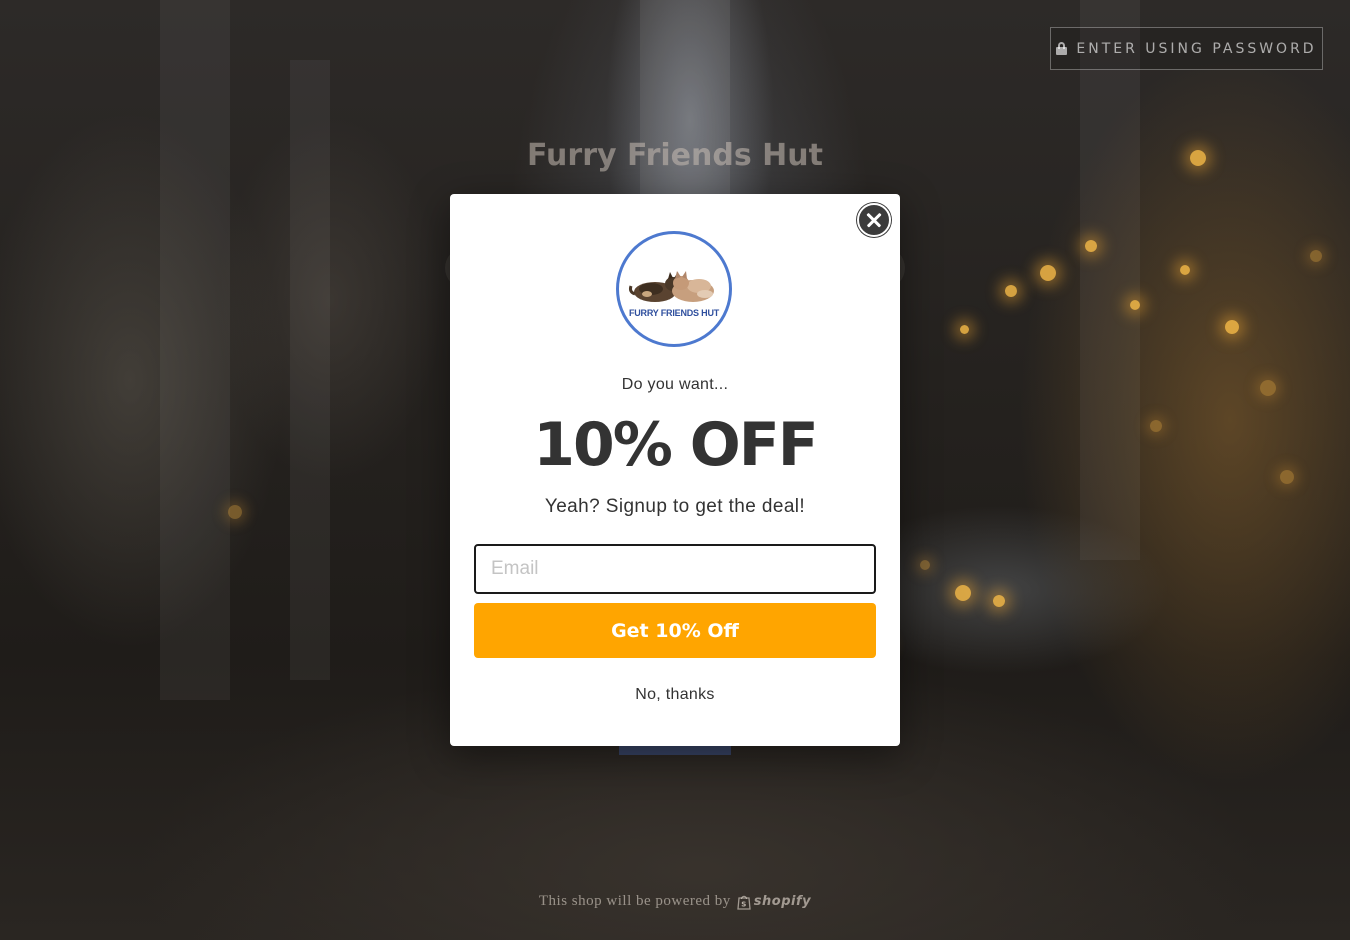 The image size is (1350, 940). I want to click on store-logo: FURRY FRIENDS HUT, so click(674, 289).